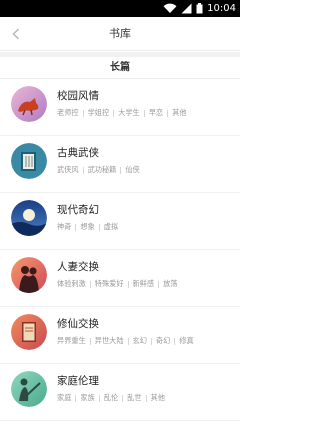  What do you see at coordinates (120, 221) in the screenshot?
I see `category-item: 现代奇幻 神奇 想象 虚拟` at bounding box center [120, 221].